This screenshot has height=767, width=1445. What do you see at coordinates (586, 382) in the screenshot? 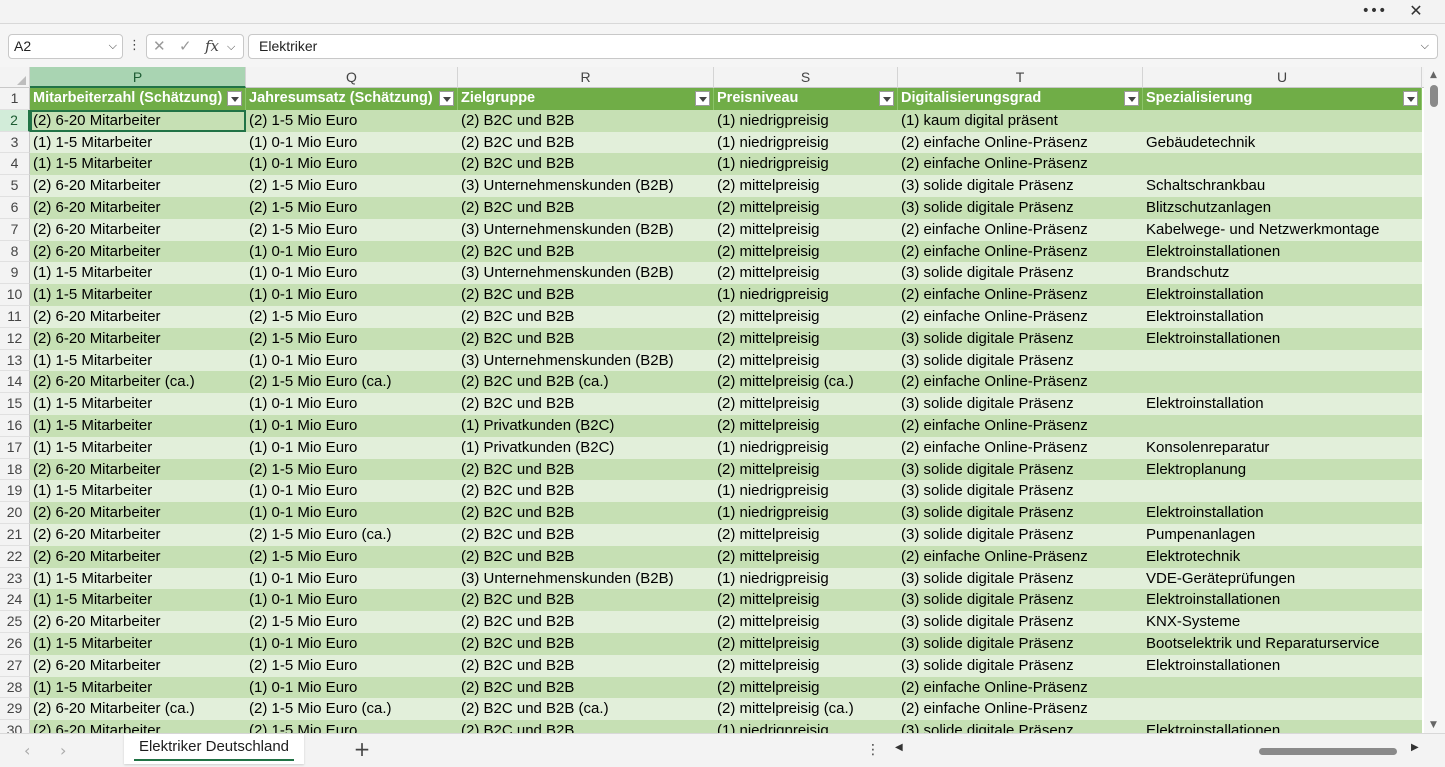
I see `table-cell: (2) B2C und B2B (ca.)` at bounding box center [586, 382].